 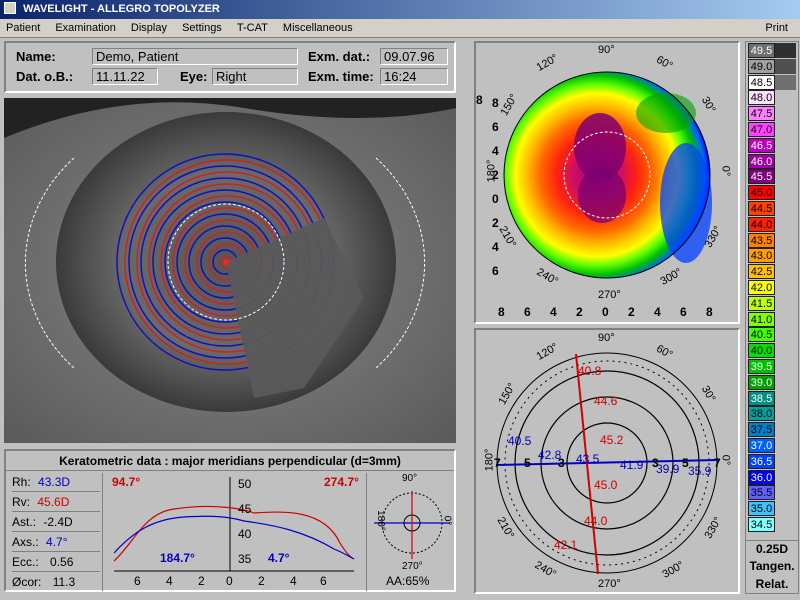 I want to click on topo-y-8a: 8, so click(x=479, y=100).